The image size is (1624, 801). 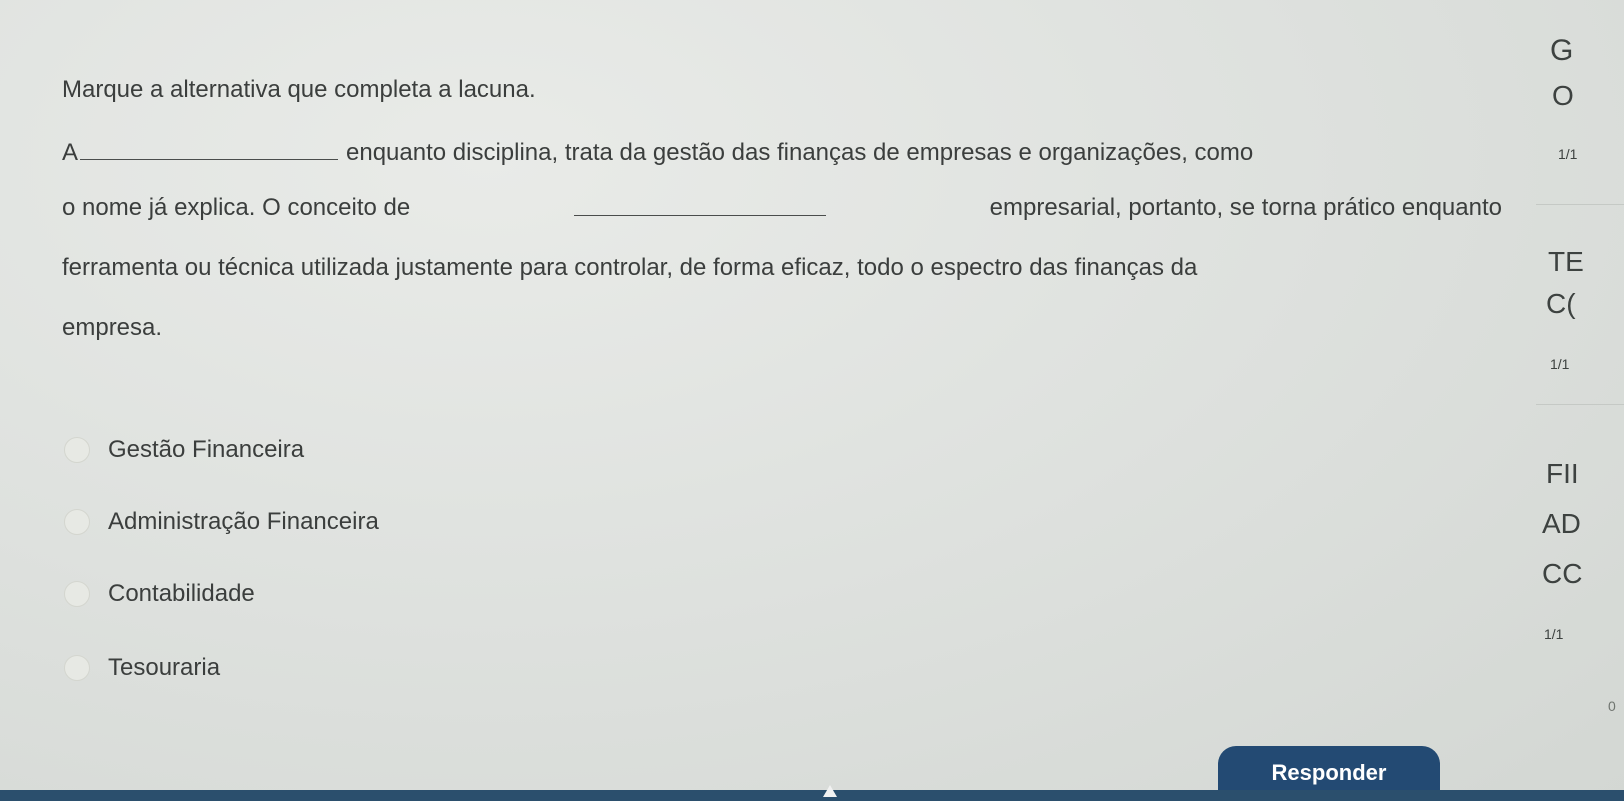 I want to click on option-gestao-financeira: Gestão Financeira, so click(x=183, y=450).